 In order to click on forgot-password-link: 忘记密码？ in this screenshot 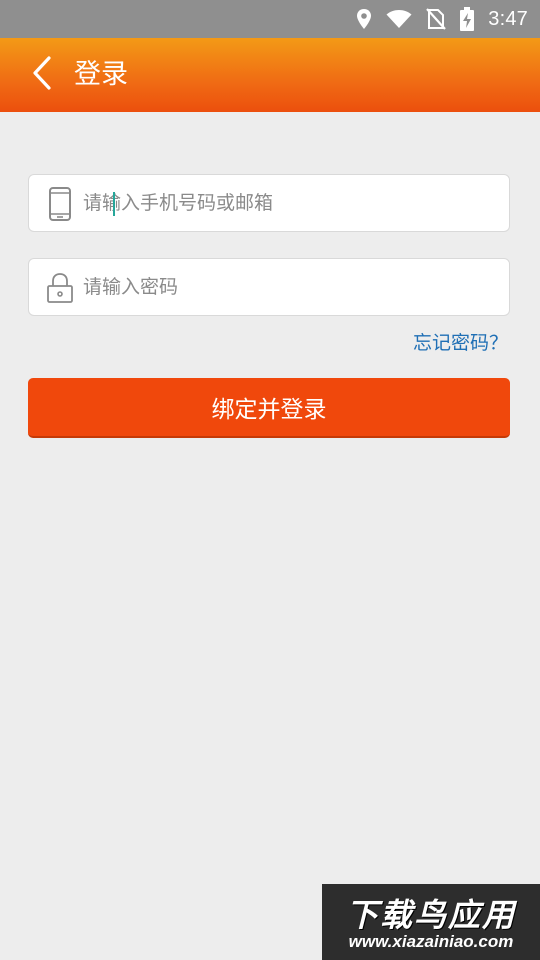, I will do `click(460, 341)`.